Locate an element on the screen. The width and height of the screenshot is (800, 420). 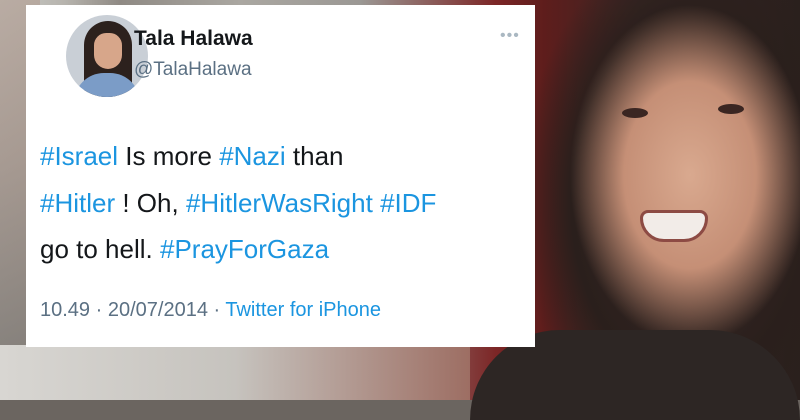
background-mouth is located at coordinates (674, 226).